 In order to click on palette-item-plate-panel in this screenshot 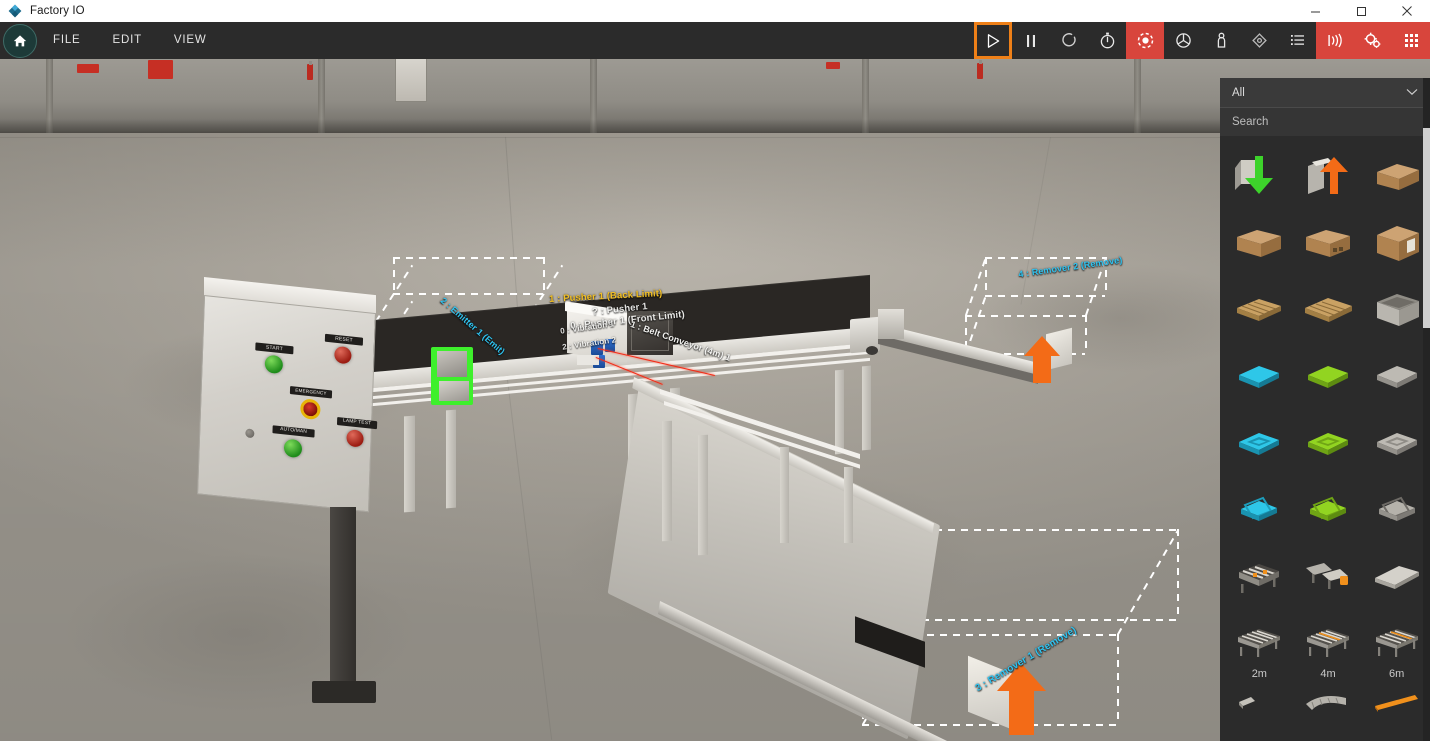, I will do `click(1396, 577)`.